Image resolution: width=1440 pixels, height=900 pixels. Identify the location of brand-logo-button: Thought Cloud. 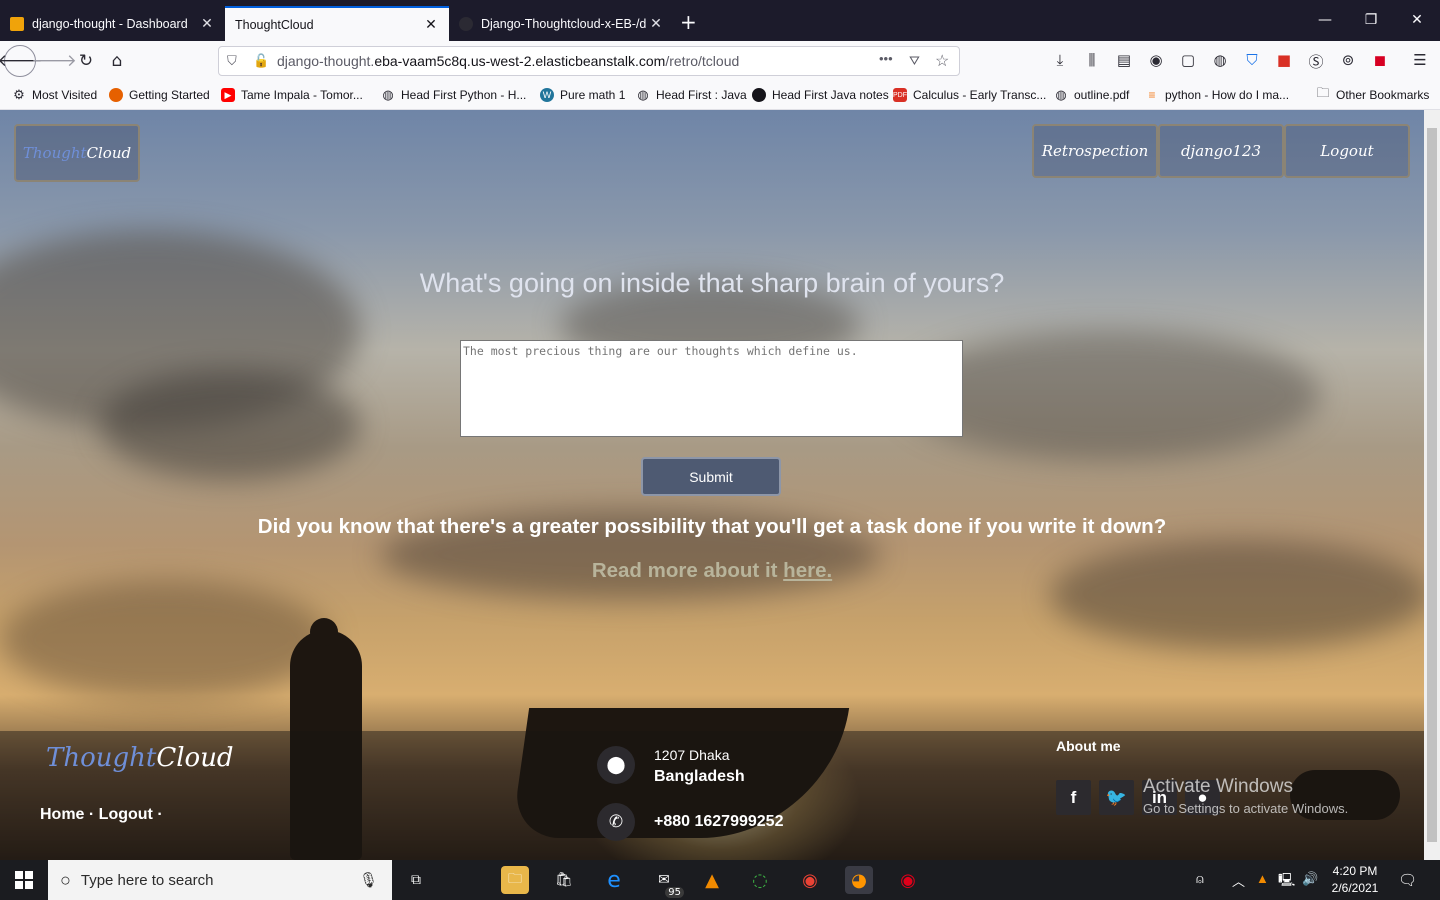
(77, 153).